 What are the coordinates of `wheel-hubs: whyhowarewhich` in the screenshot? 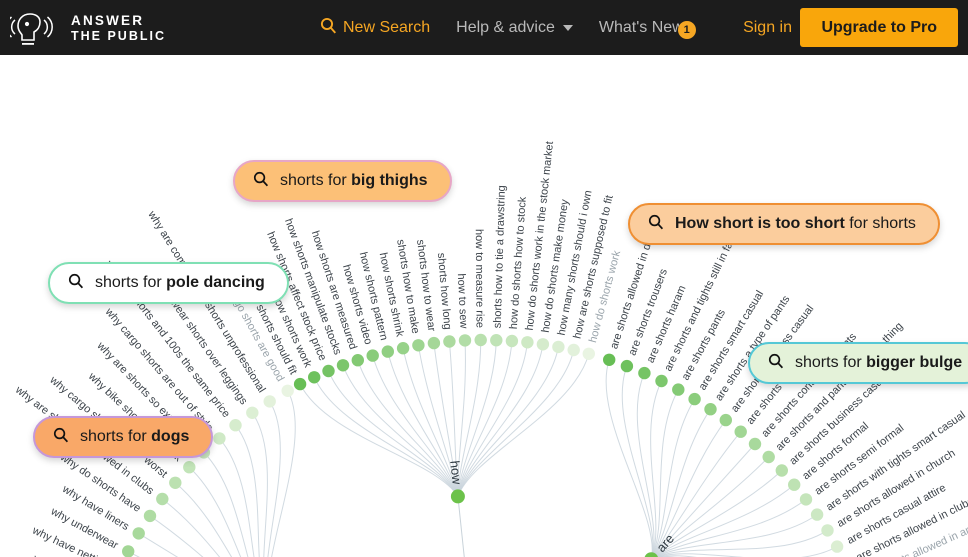 It's located at (562, 508).